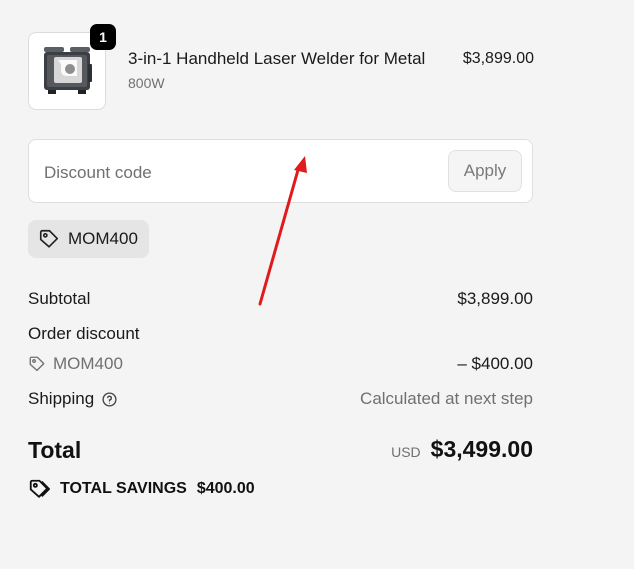  Describe the element at coordinates (280, 399) in the screenshot. I see `shipping-row: Shipping Calculated at next step` at that location.